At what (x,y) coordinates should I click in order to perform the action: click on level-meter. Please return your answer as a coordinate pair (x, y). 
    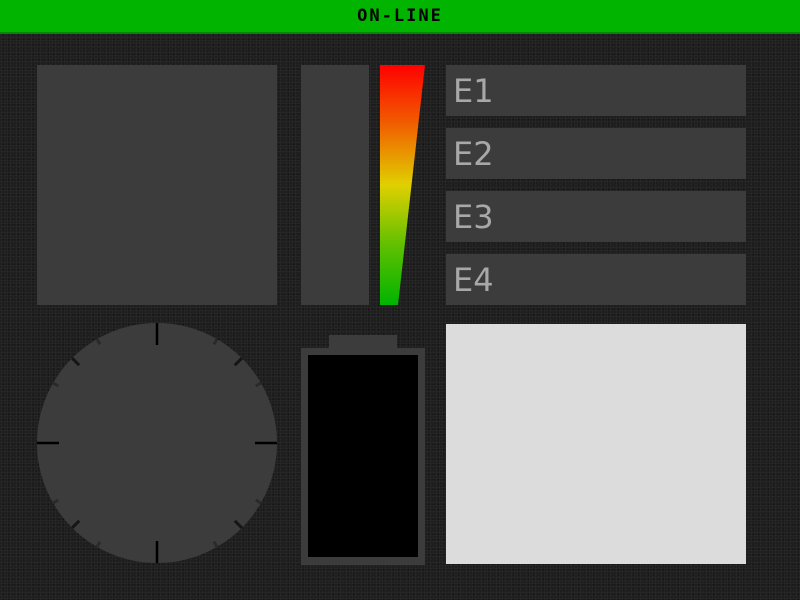
    Looking at the image, I should click on (402, 185).